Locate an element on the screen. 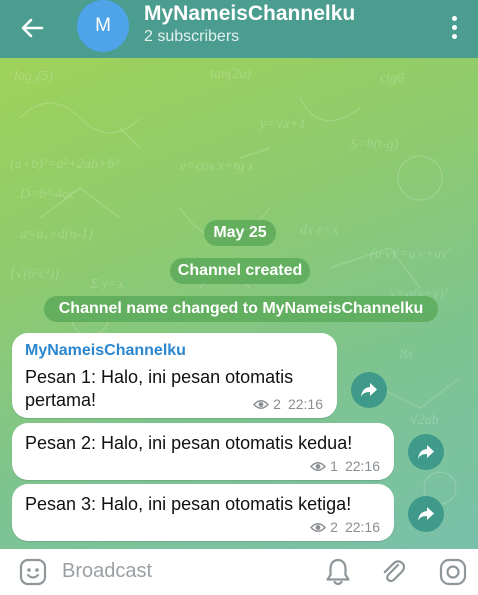 This screenshot has width=478, height=595. camera-icon is located at coordinates (453, 572).